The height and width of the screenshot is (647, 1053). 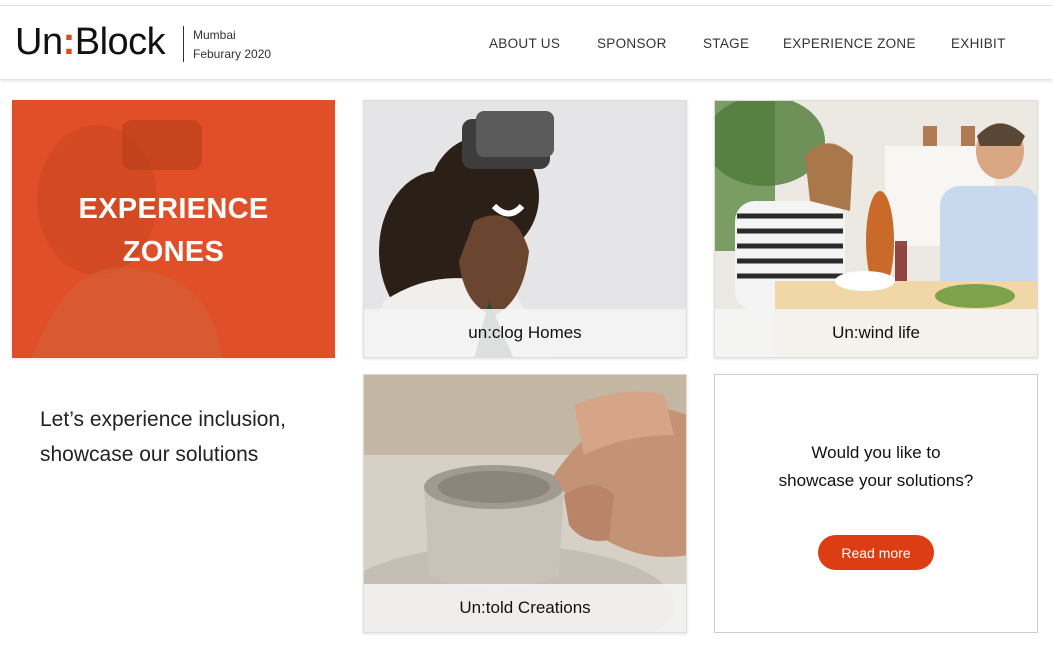 What do you see at coordinates (39, 42) in the screenshot?
I see `brand-name-left: Un` at bounding box center [39, 42].